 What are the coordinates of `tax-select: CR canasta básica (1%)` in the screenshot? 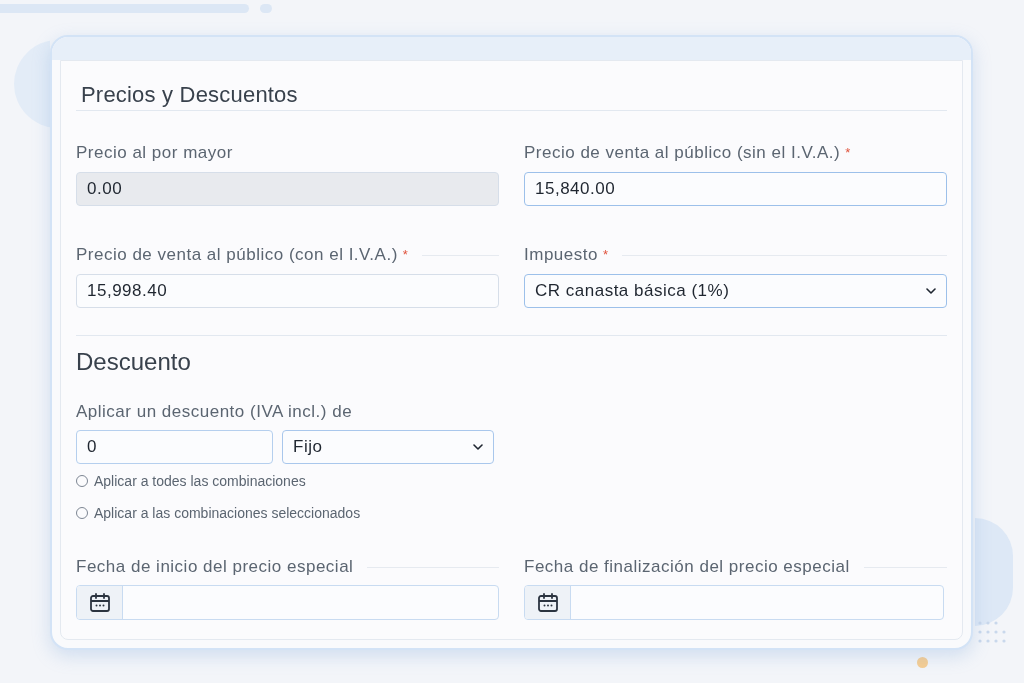 It's located at (735, 291).